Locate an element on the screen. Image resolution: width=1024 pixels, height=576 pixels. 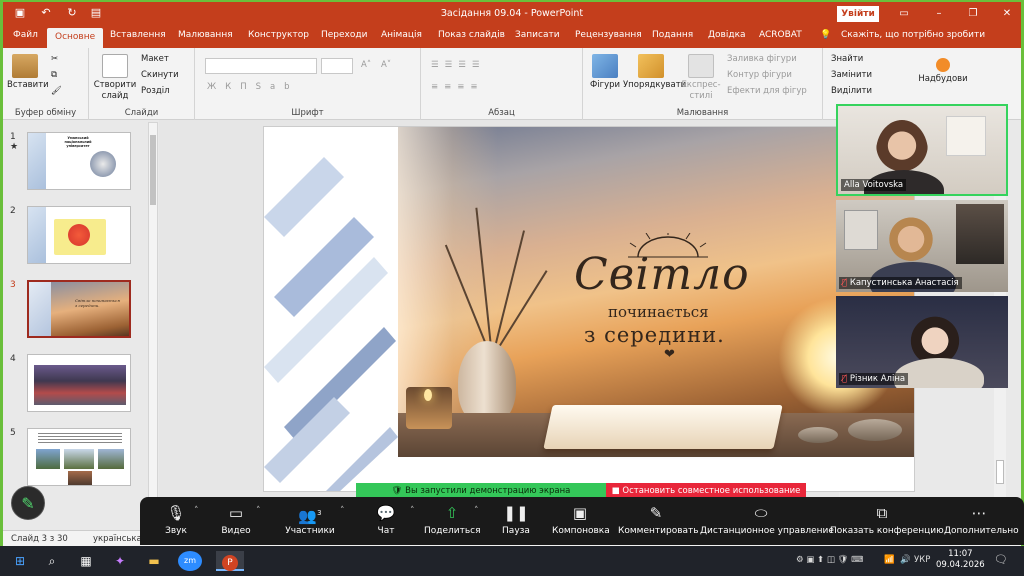
show-meeting-icon: ⧉ is located at coordinates (882, 513).